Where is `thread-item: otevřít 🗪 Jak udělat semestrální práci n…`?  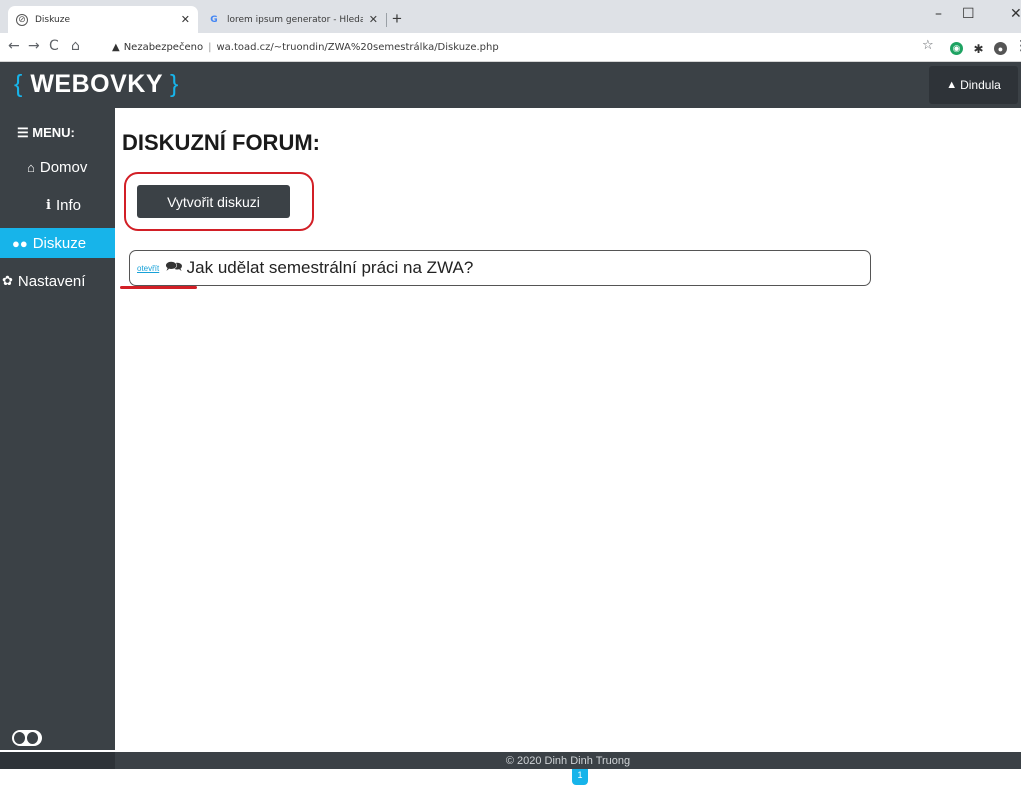
thread-item: otevřít 🗪 Jak udělat semestrální práci n… is located at coordinates (500, 268).